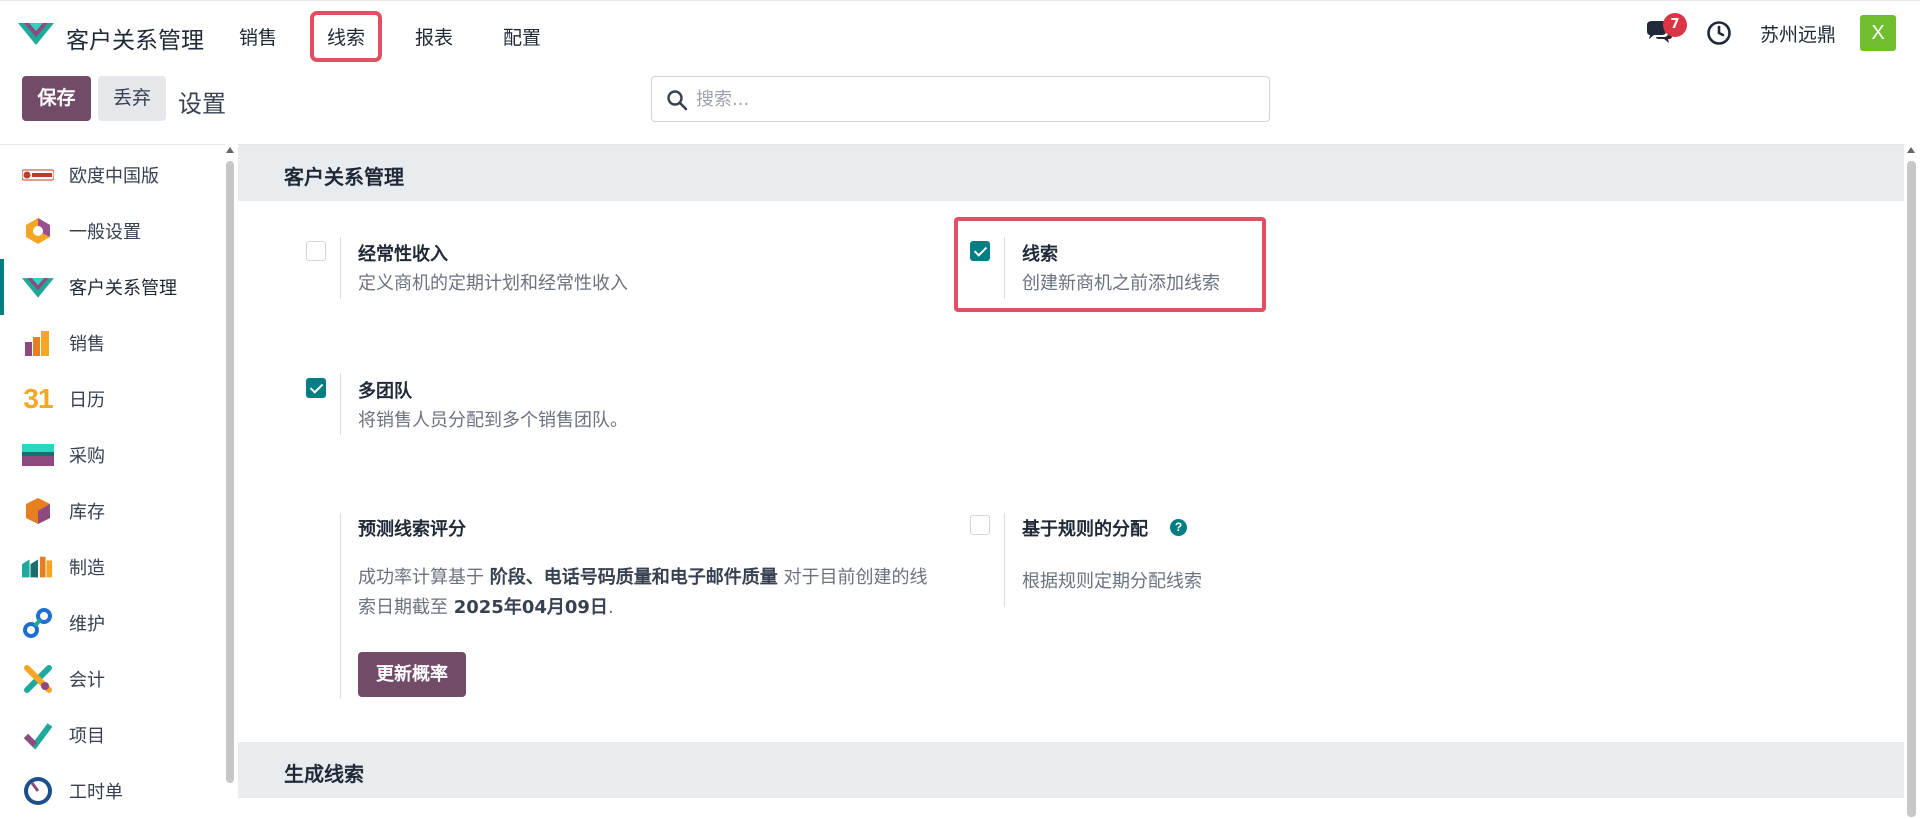  What do you see at coordinates (202, 104) in the screenshot?
I see `page-title: 设置` at bounding box center [202, 104].